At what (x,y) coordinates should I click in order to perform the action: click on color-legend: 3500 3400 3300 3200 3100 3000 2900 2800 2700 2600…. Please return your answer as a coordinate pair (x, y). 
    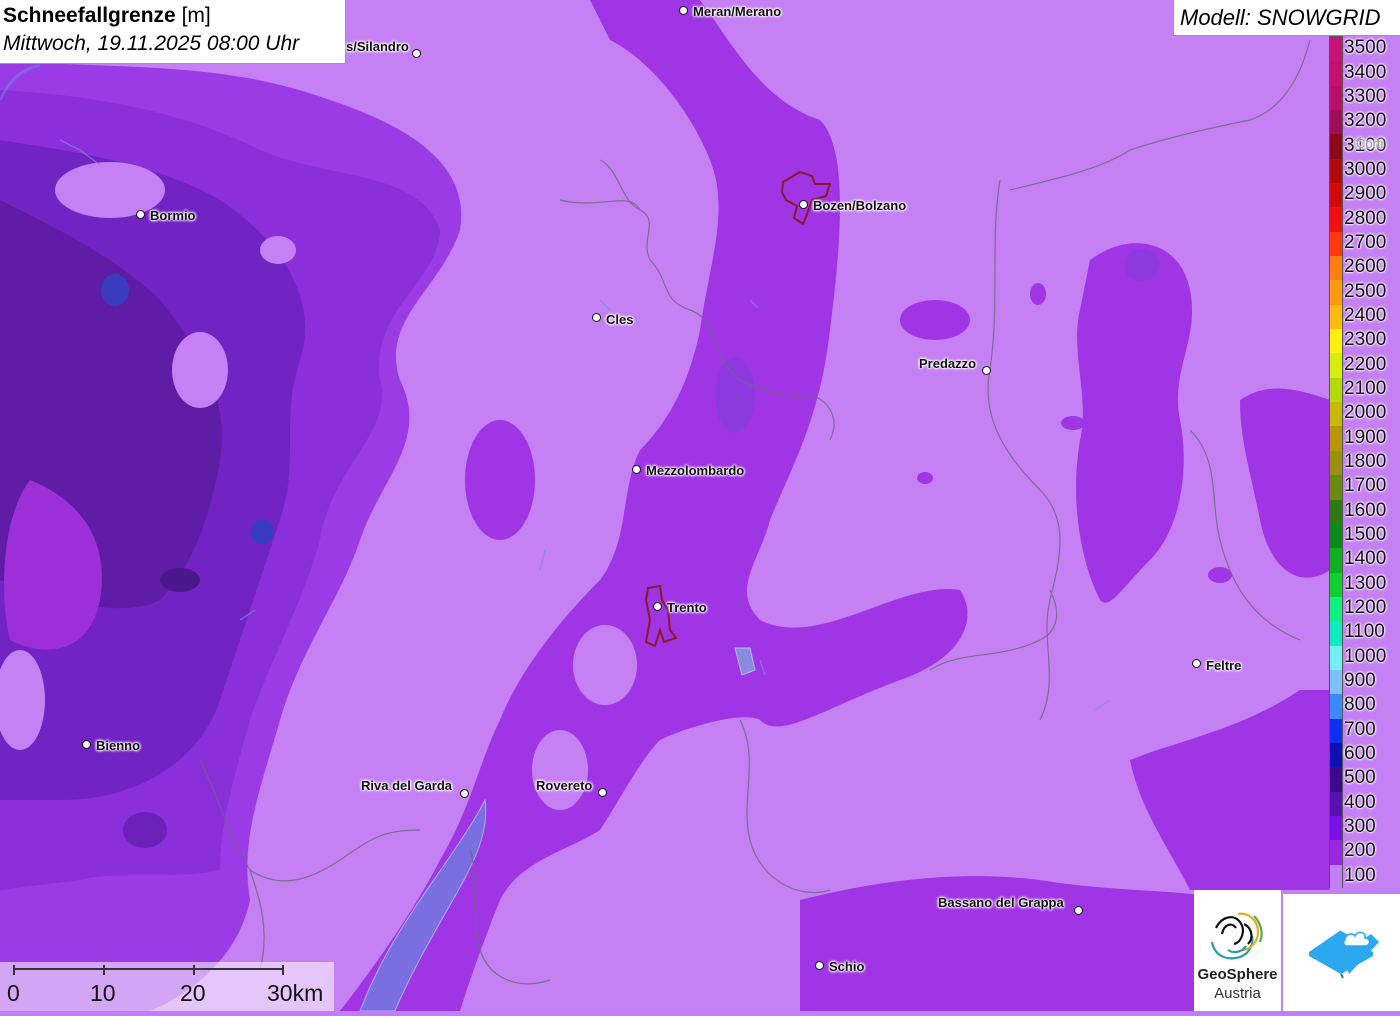
    Looking at the image, I should click on (1364, 463).